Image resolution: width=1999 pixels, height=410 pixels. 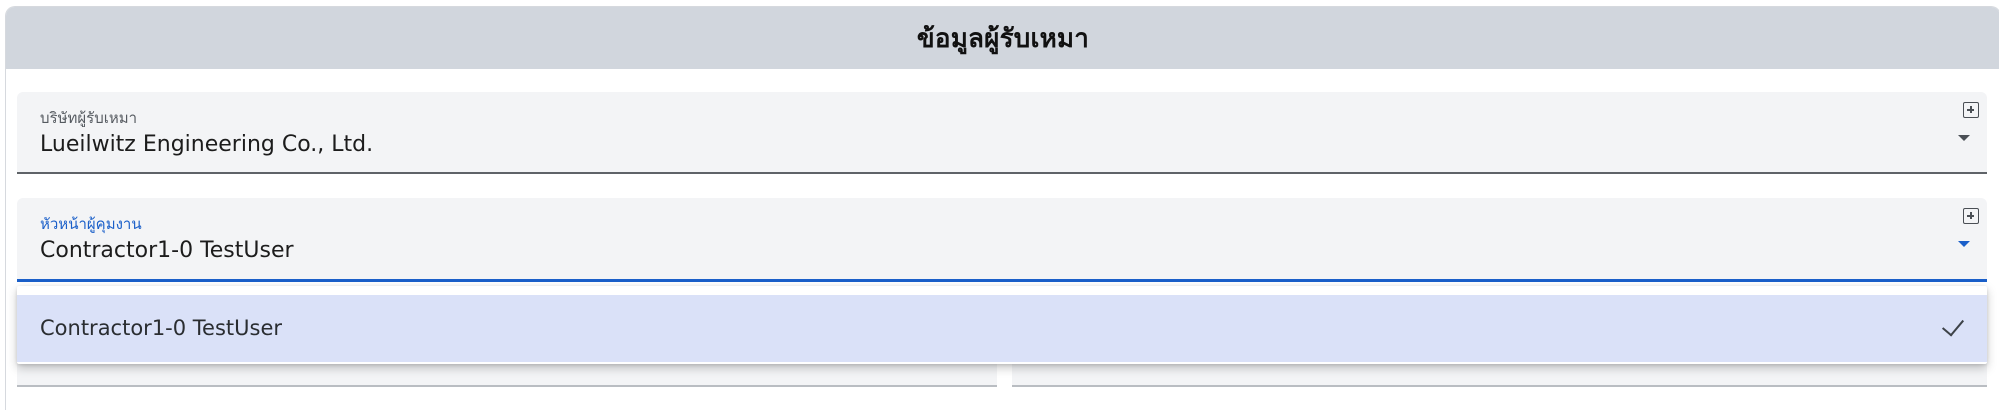 I want to click on site-supervisor-label: หัวหน้าผู้คุมงาน, so click(x=91, y=224).